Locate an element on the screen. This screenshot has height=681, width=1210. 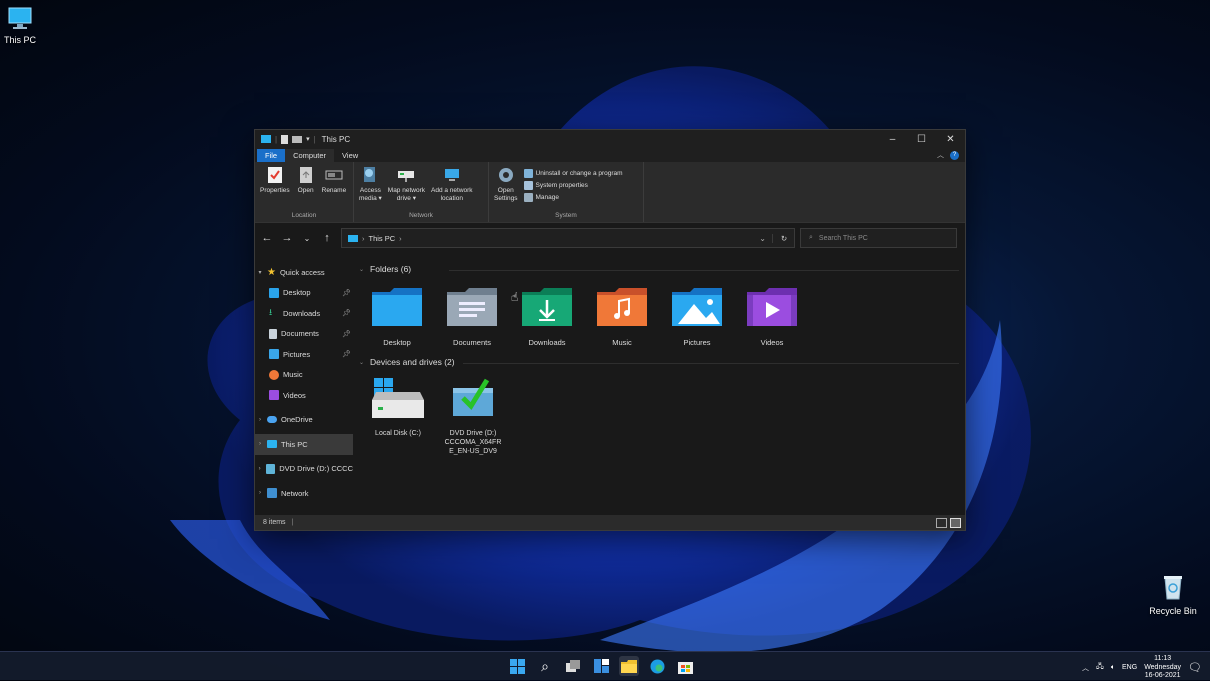
nav-documents-label: Documents is located at coordinates (300, 334).